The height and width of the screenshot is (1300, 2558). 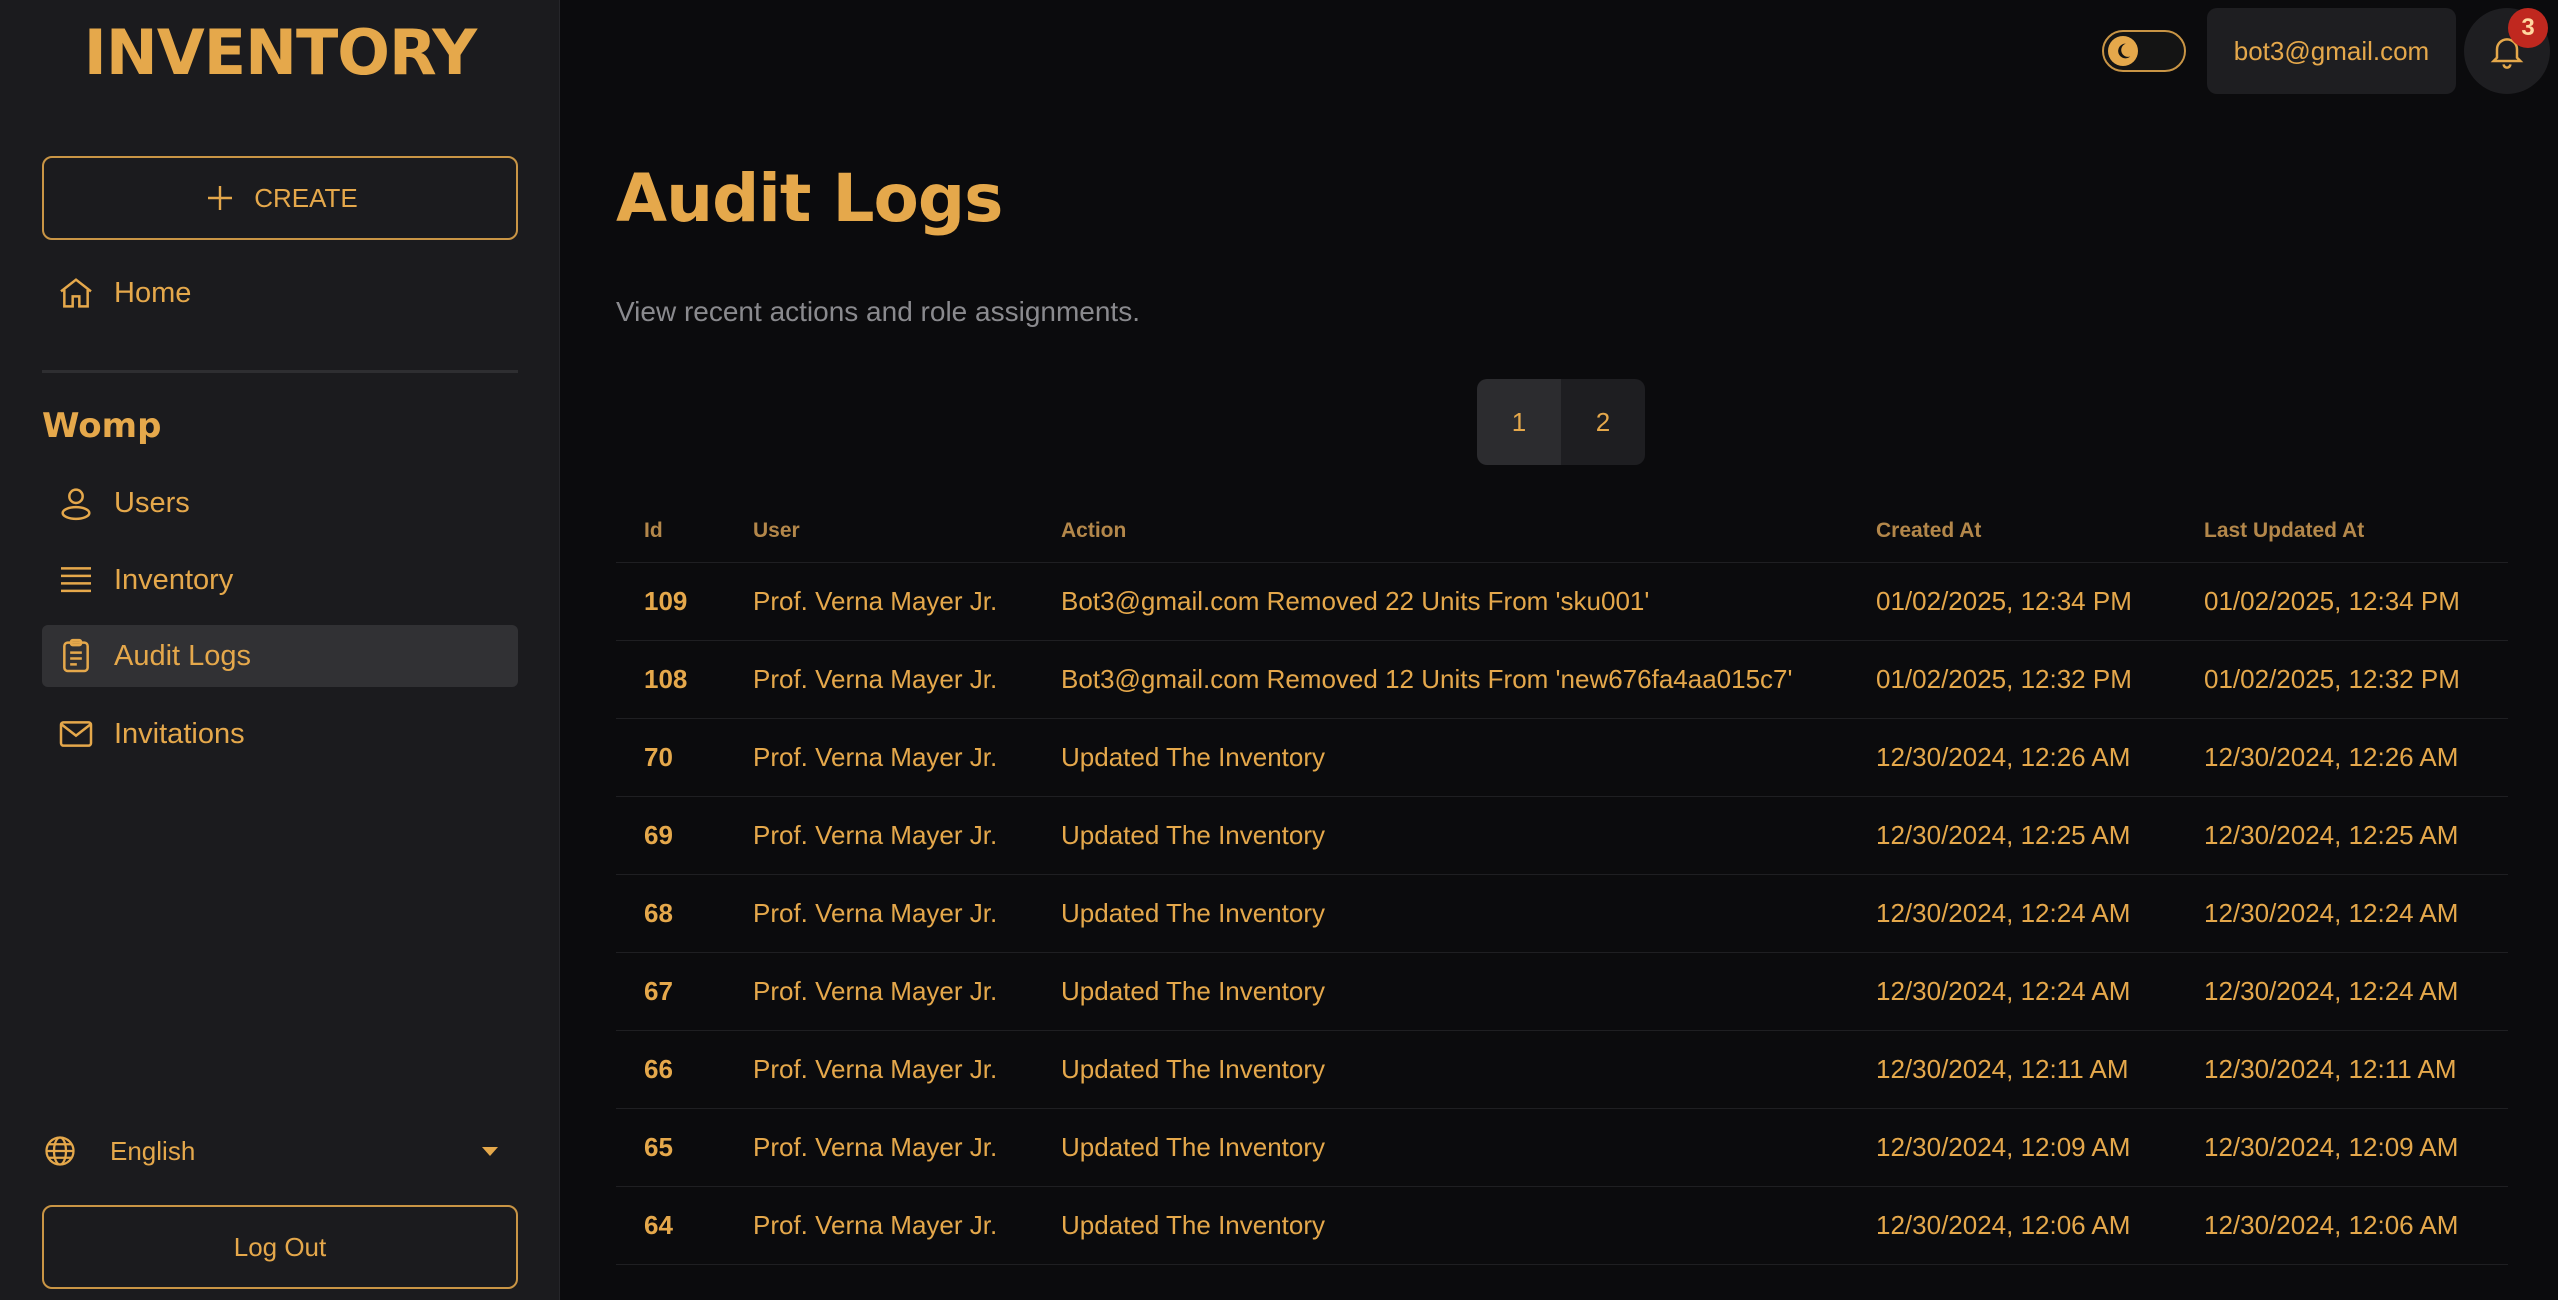 I want to click on clipboard-icon, so click(x=76, y=655).